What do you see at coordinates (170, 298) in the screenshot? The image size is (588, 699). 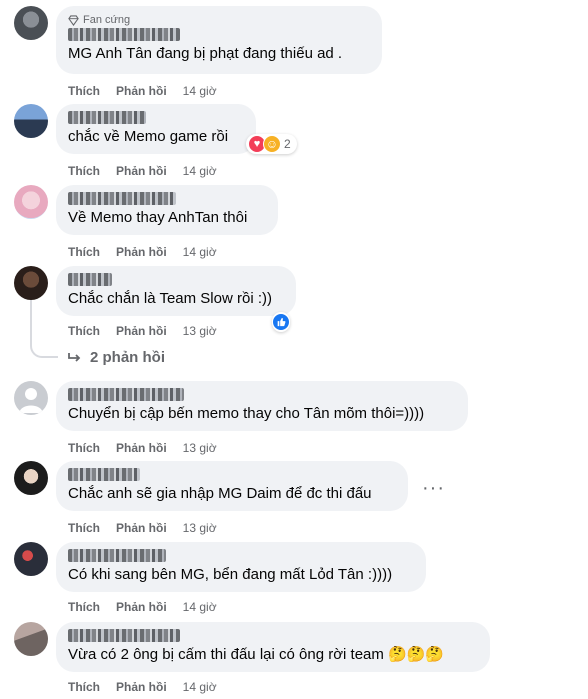 I see `comment-text: Chắc chắn là Team Slow rồi :))` at bounding box center [170, 298].